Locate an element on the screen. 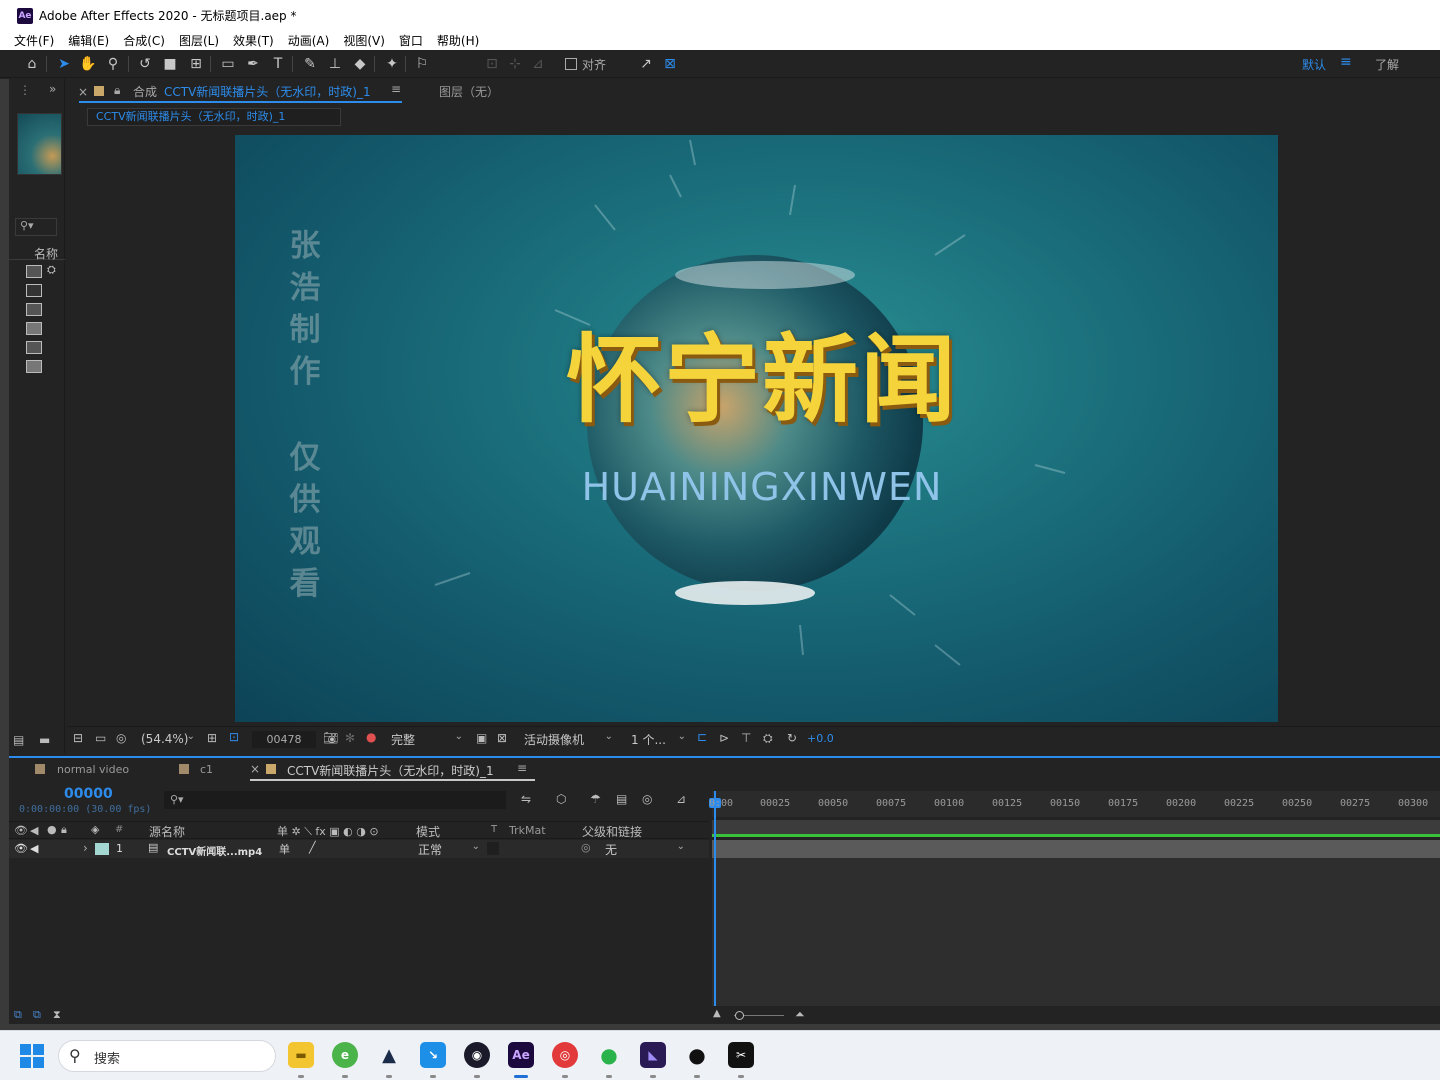 This screenshot has width=1440, height=1080. render-time-icon: ⧗ is located at coordinates (57, 1015).